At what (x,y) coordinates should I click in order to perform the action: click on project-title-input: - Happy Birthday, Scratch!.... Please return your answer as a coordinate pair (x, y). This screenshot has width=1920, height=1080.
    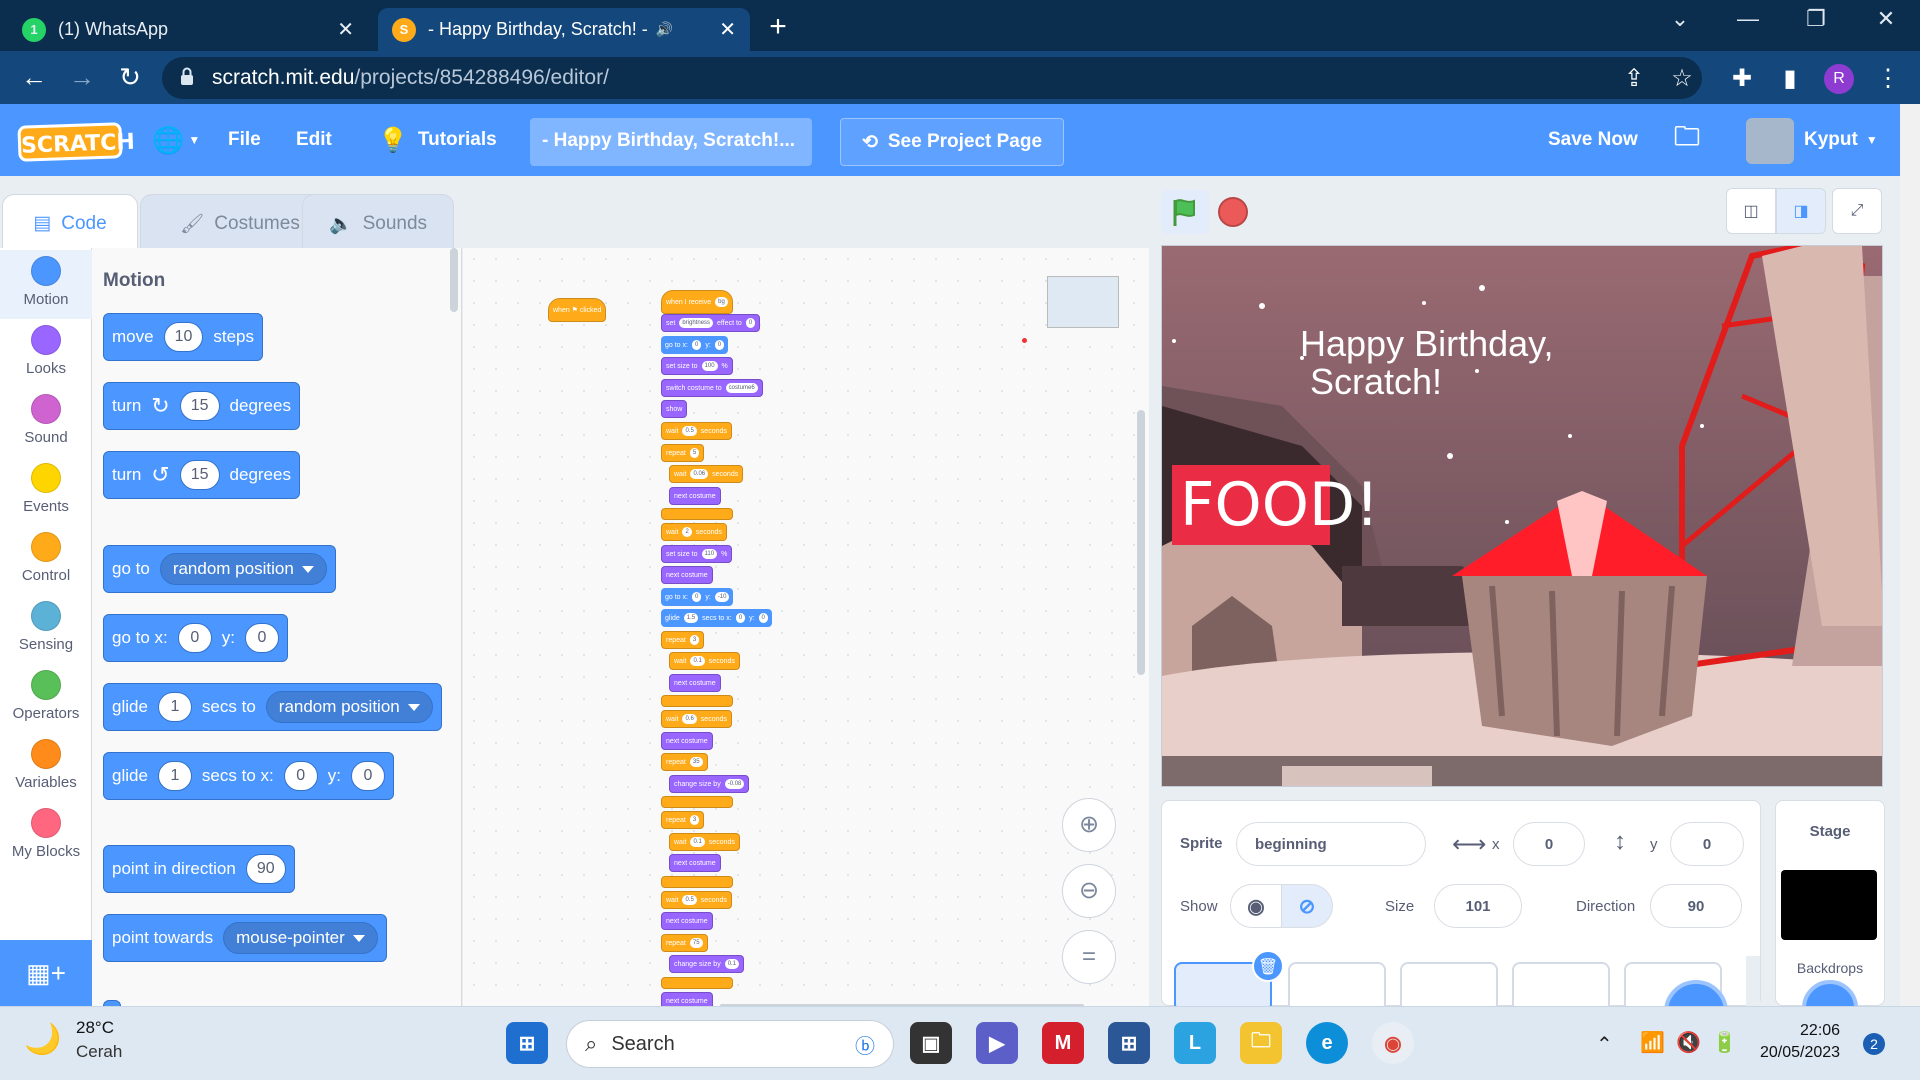
    Looking at the image, I should click on (671, 142).